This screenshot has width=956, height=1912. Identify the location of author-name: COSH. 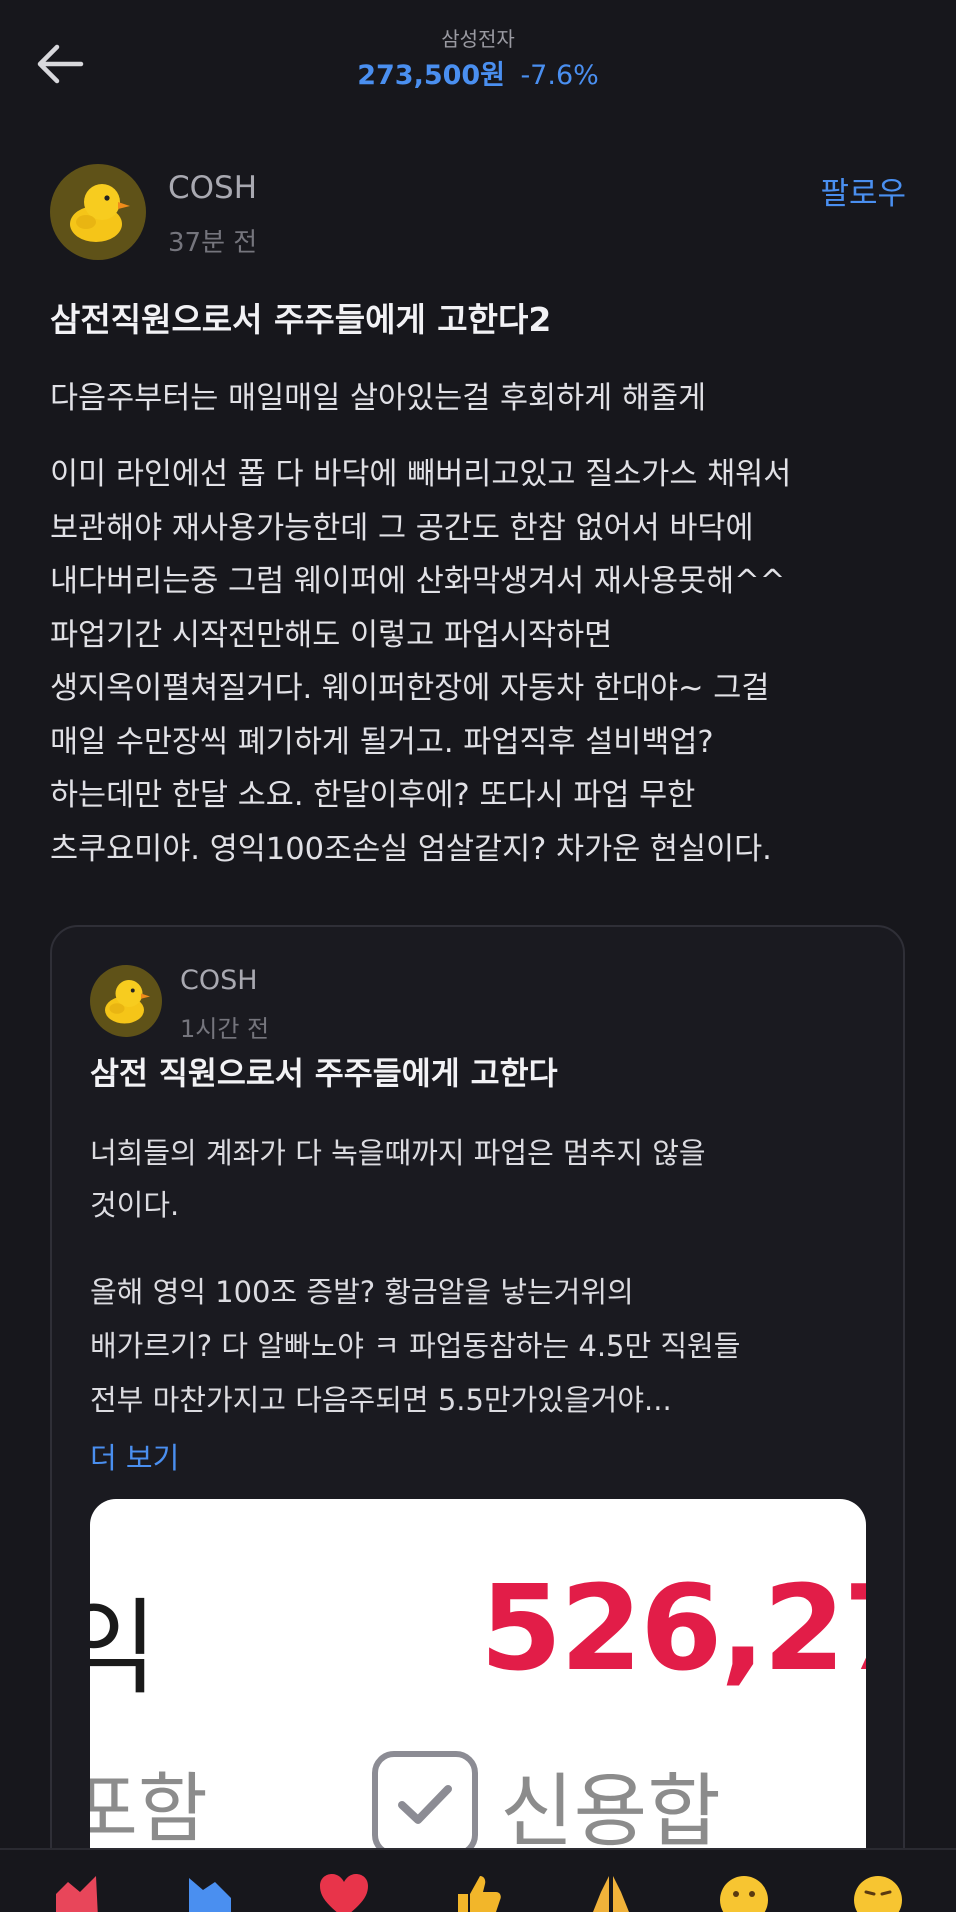
(212, 188).